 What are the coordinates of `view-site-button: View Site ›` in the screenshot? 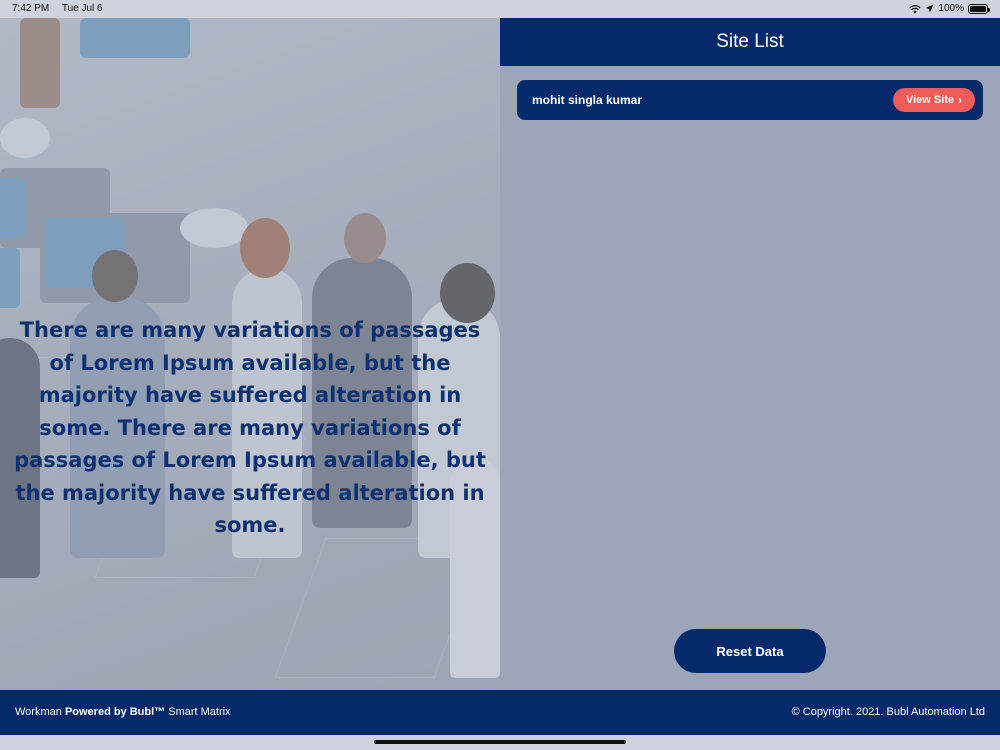 It's located at (934, 100).